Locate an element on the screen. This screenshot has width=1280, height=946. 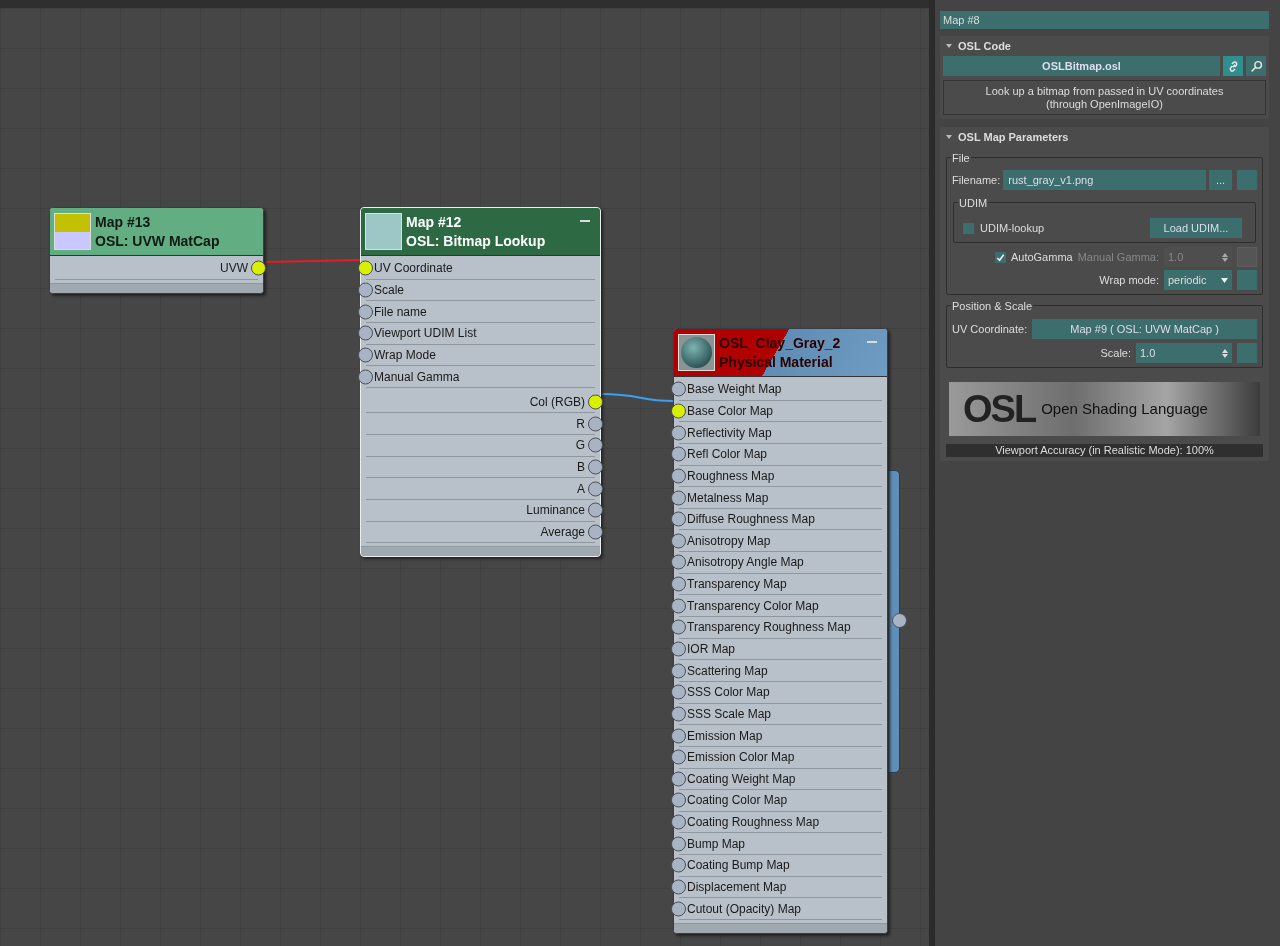
output-label: G is located at coordinates (580, 446).